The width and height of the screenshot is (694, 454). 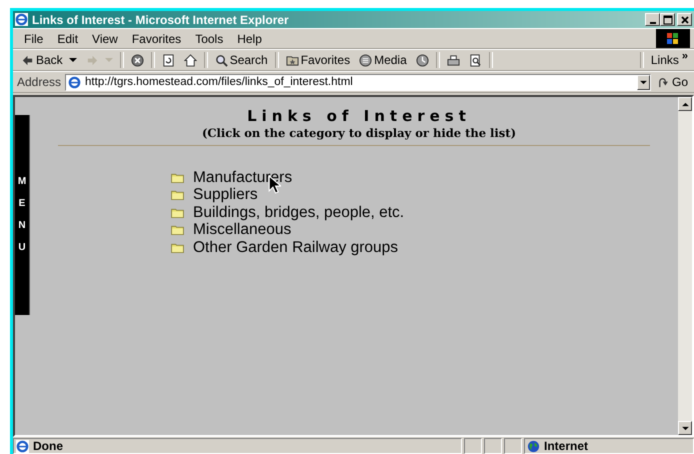 What do you see at coordinates (249, 39) in the screenshot?
I see `menu-item: Help` at bounding box center [249, 39].